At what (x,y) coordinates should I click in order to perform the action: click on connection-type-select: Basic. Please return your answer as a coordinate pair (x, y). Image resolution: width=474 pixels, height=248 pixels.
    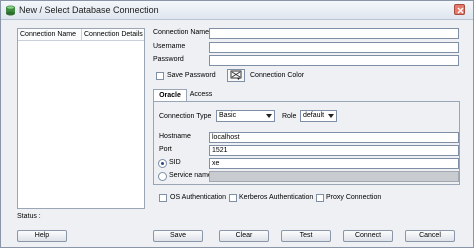
    Looking at the image, I should click on (245, 116).